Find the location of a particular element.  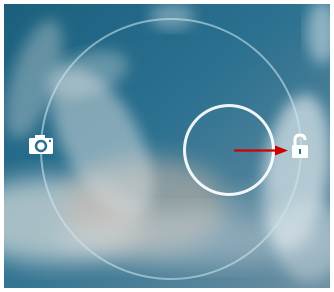

unlock-icon is located at coordinates (300, 146).